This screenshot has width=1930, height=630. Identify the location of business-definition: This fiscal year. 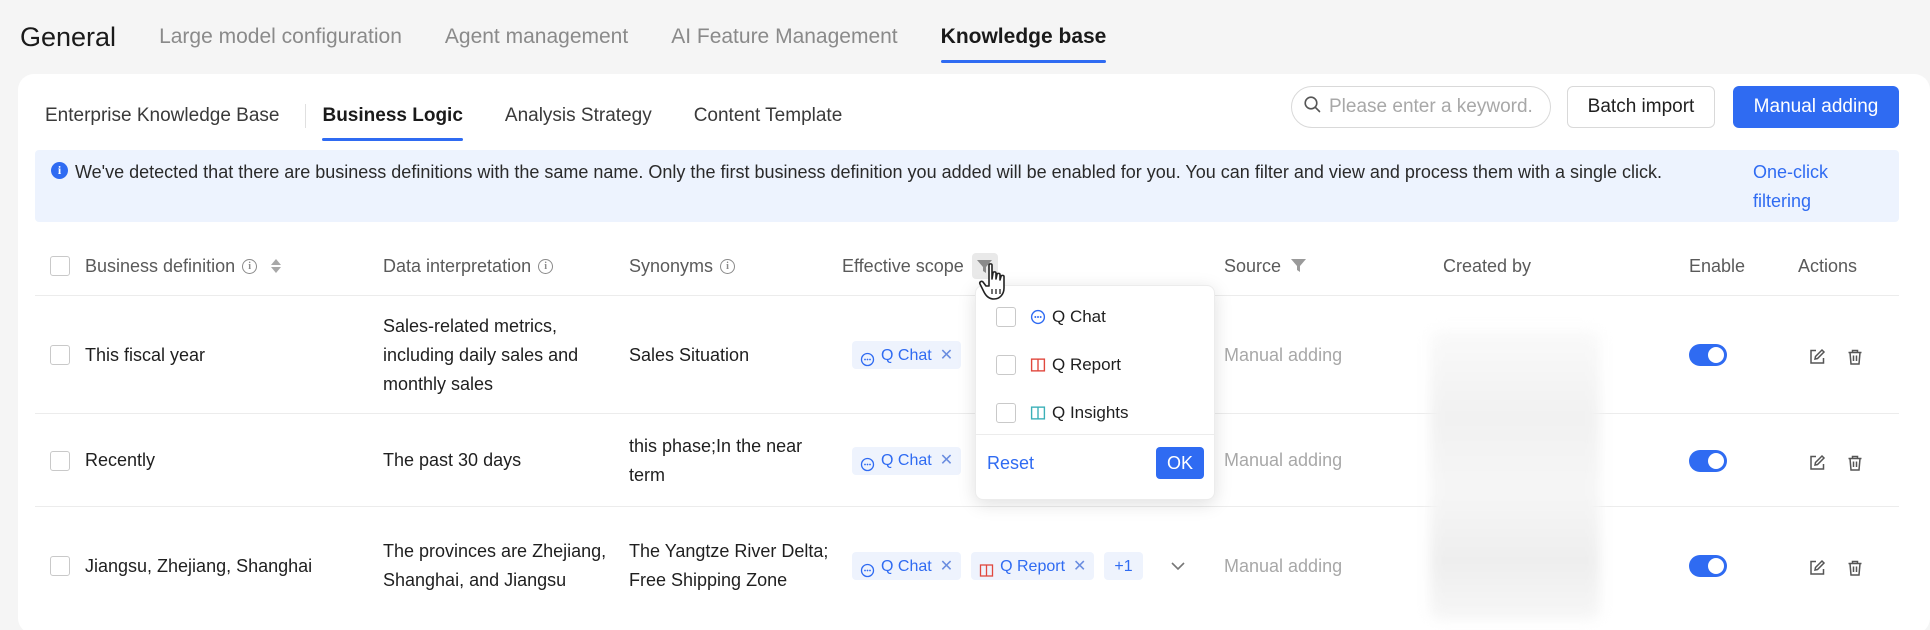
(145, 354).